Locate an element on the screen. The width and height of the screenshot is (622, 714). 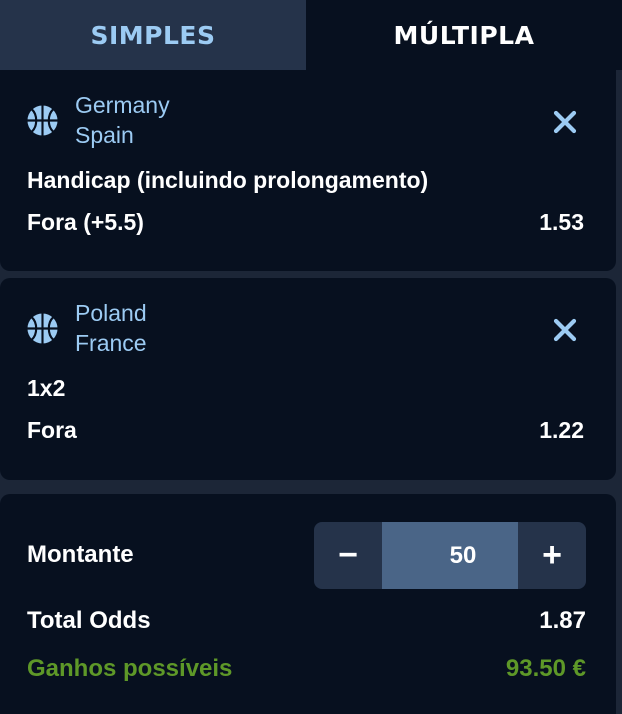
away-team: Spain is located at coordinates (104, 135).